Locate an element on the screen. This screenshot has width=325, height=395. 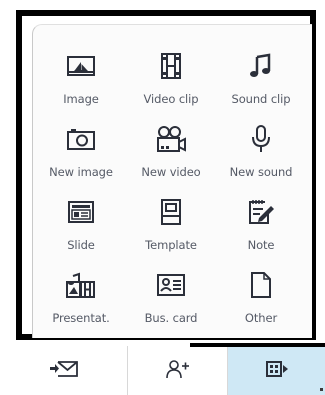
business-card-icon is located at coordinates (171, 285).